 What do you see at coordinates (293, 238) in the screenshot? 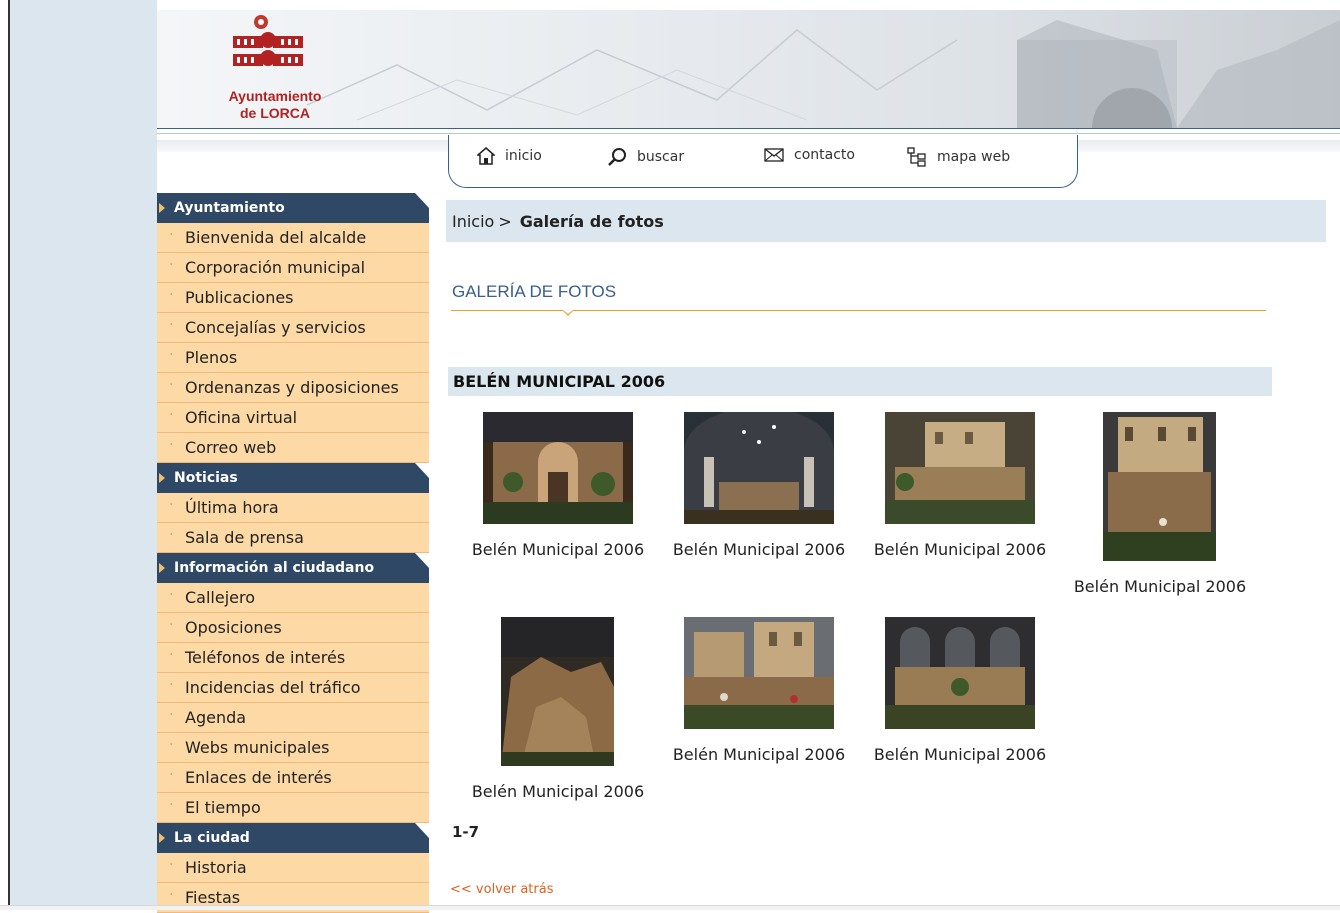
I see `sidebar-item-bienvenida: Bienvenida del alcalde` at bounding box center [293, 238].